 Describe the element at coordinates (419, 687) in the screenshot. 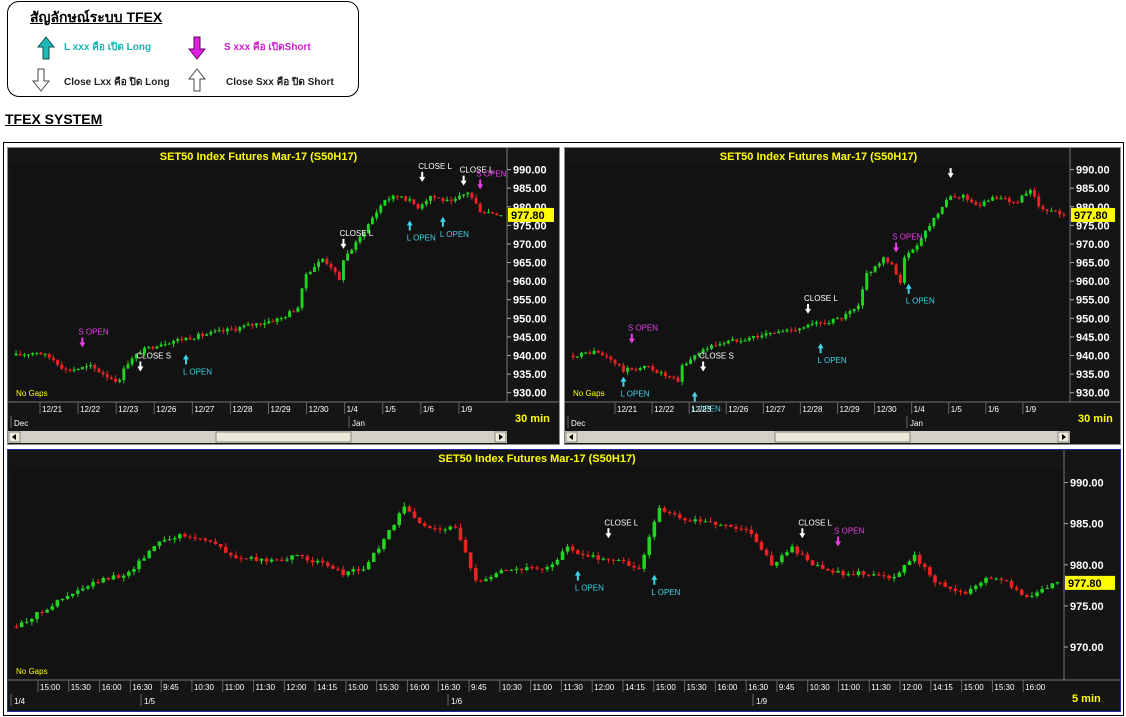

I see `x-tick-label: 16:00` at that location.